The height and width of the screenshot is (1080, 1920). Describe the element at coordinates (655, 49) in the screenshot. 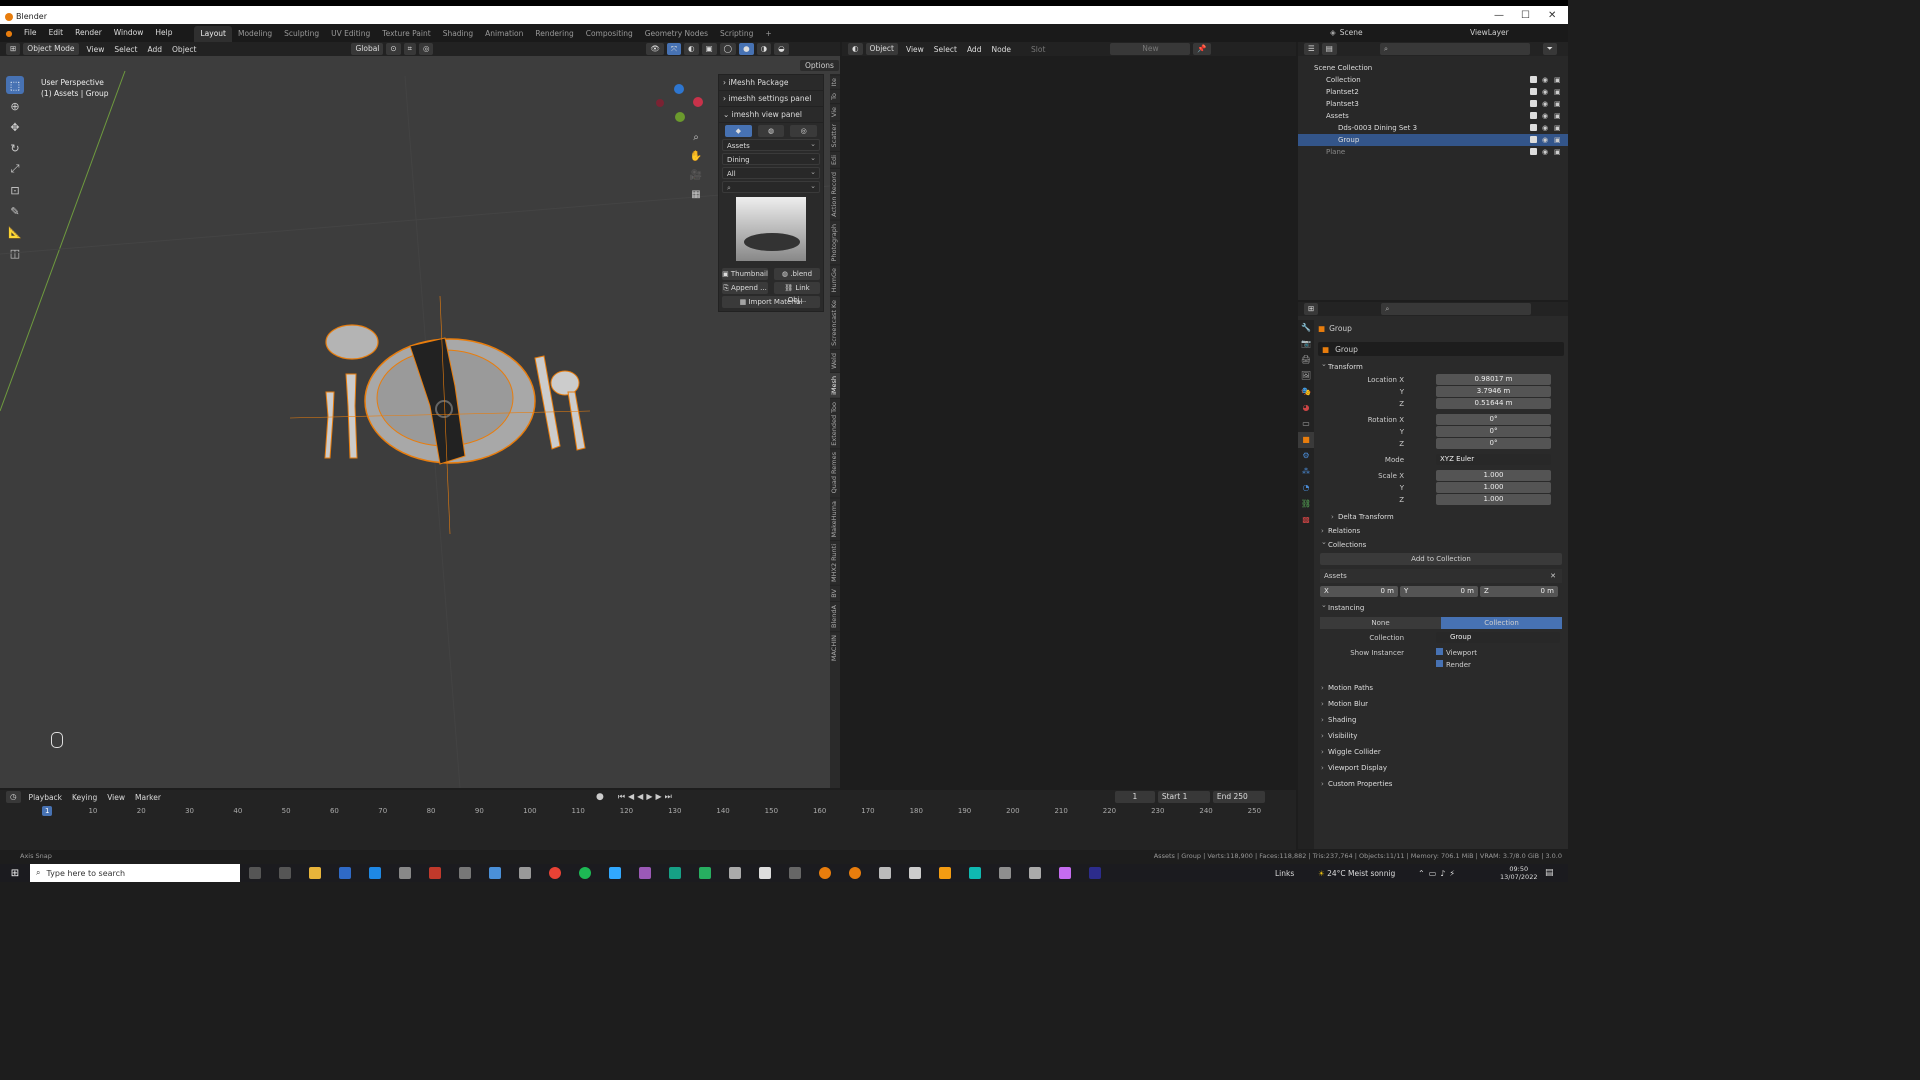

I see `visibility-icon: 👁` at that location.